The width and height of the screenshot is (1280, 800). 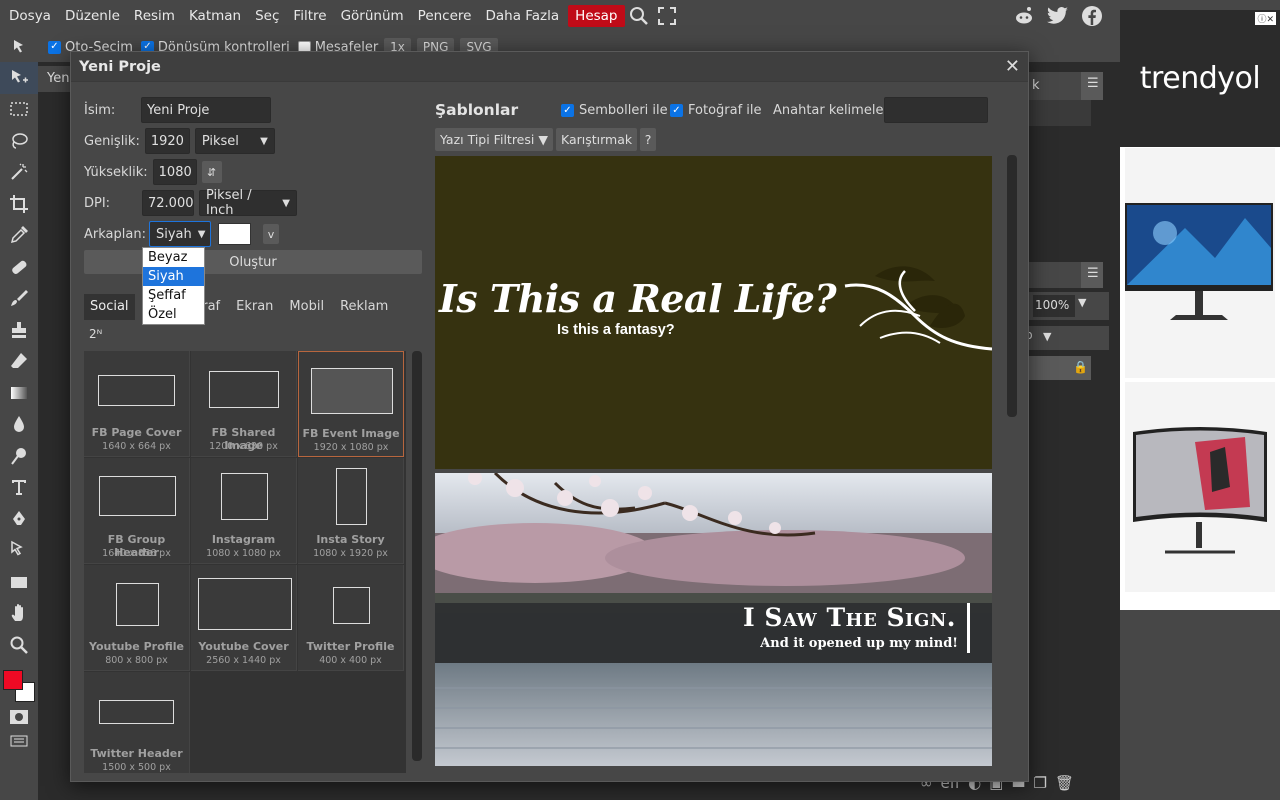 What do you see at coordinates (254, 307) in the screenshot?
I see `tab-screen: Ekran` at bounding box center [254, 307].